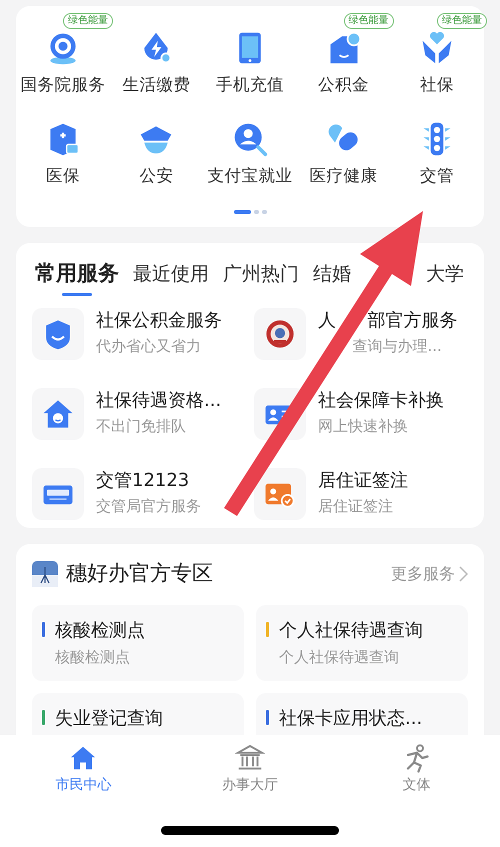 The height and width of the screenshot is (847, 500). I want to click on service-label: 社保, so click(437, 85).